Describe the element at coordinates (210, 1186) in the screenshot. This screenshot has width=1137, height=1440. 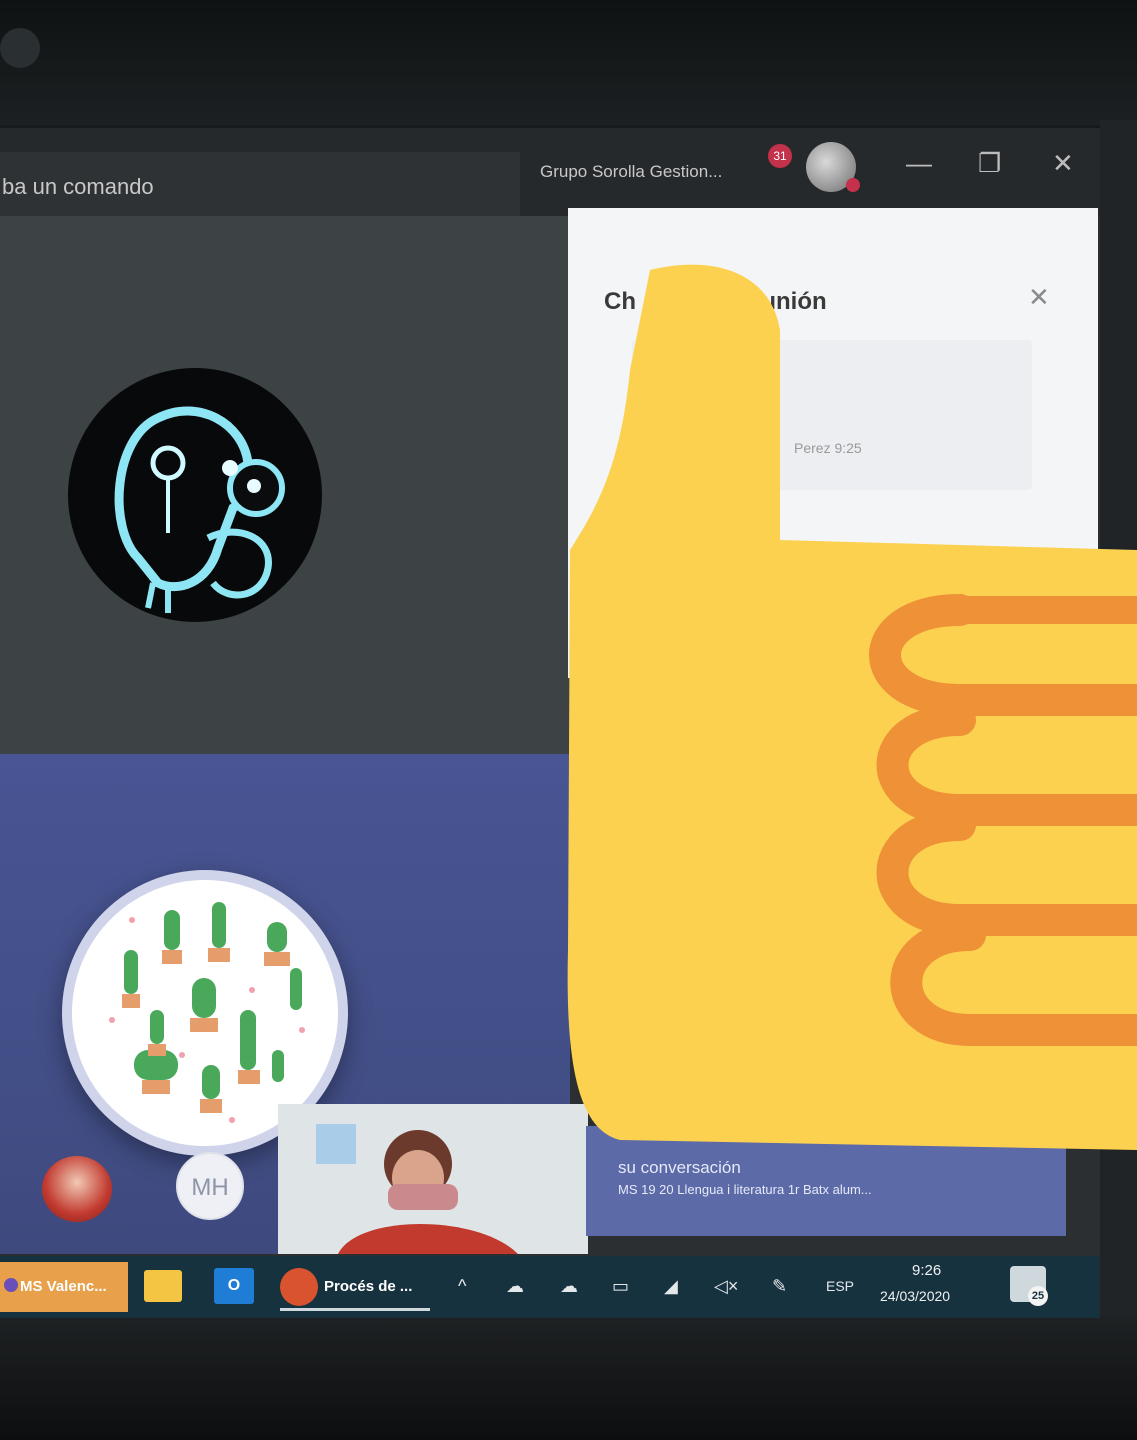
I see `participant-initials-avatar: MH` at that location.